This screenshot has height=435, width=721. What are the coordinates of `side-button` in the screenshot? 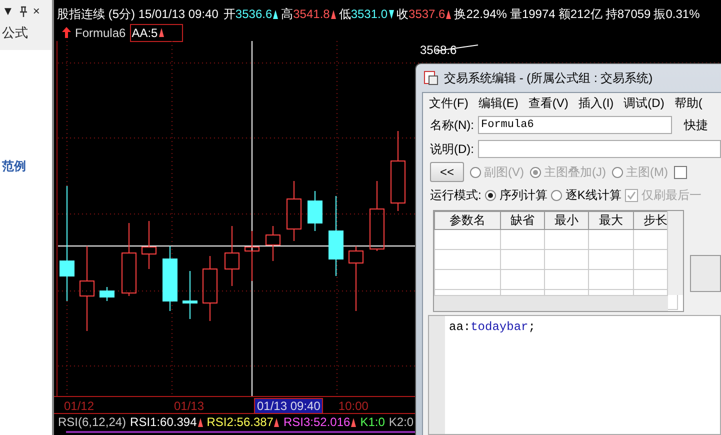 It's located at (705, 273).